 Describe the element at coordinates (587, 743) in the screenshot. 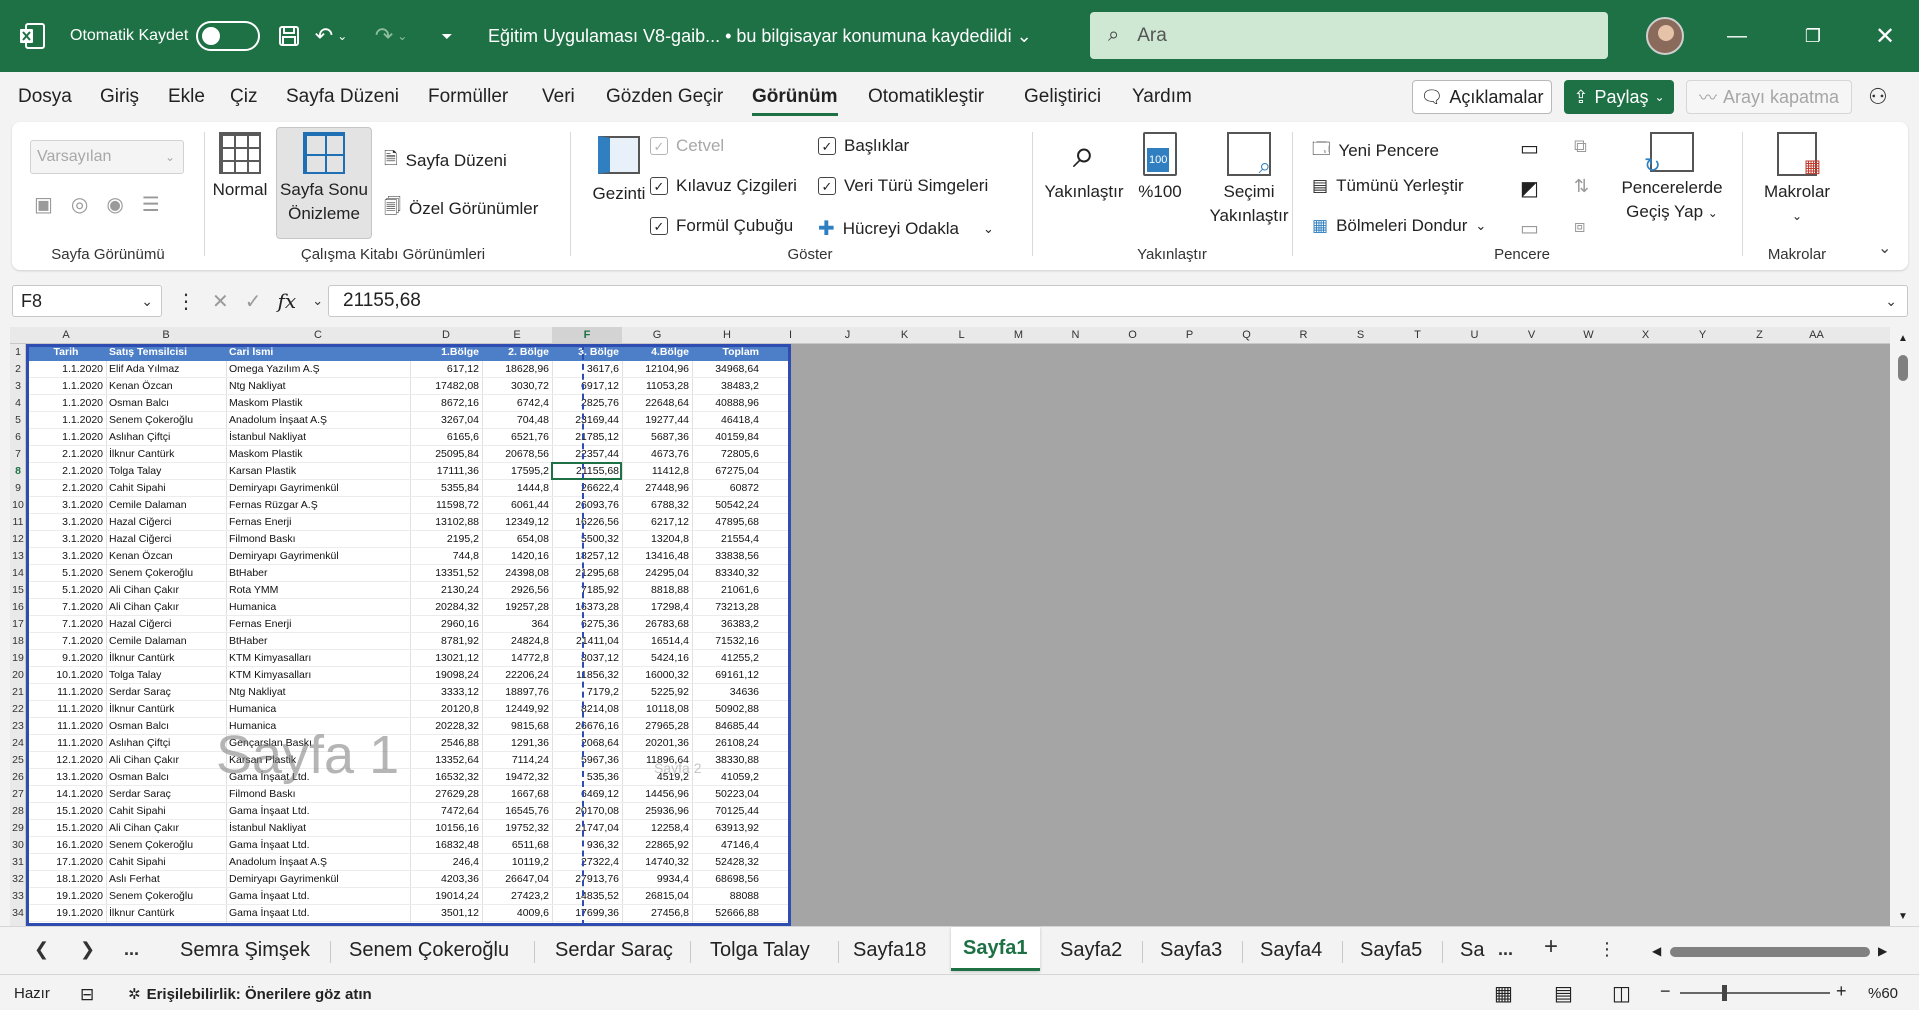

I see `cell: 2068,64` at that location.